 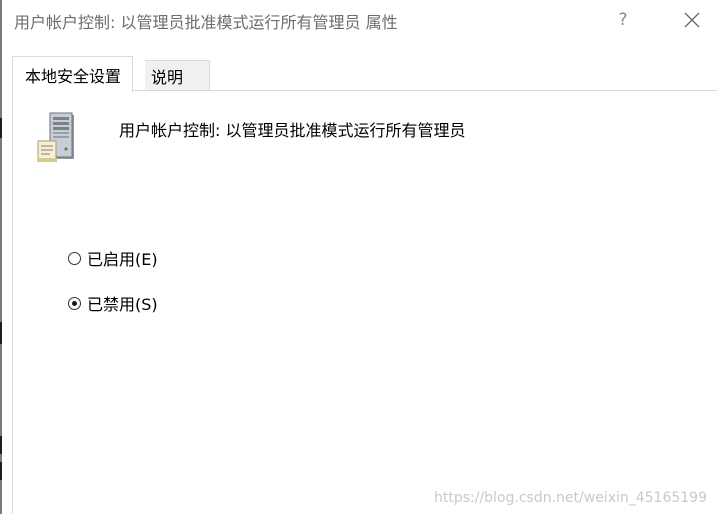 I want to click on enabled-radio-label: 已启用(E), so click(x=122, y=259).